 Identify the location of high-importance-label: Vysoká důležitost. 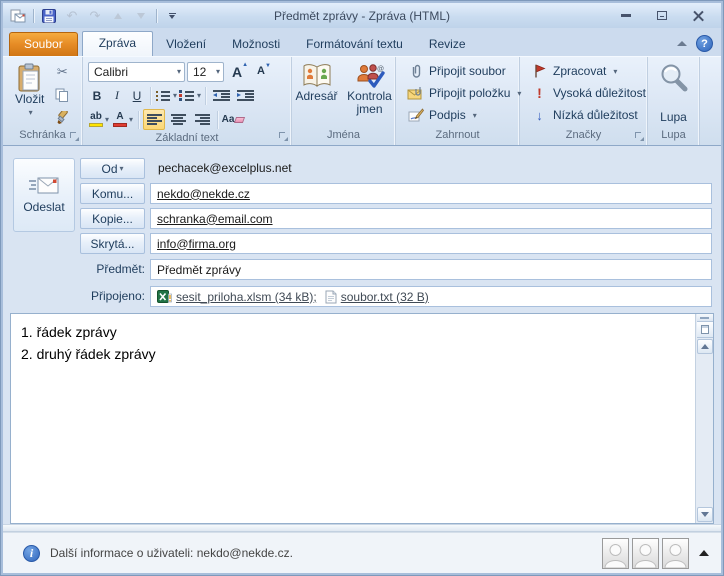
(599, 93).